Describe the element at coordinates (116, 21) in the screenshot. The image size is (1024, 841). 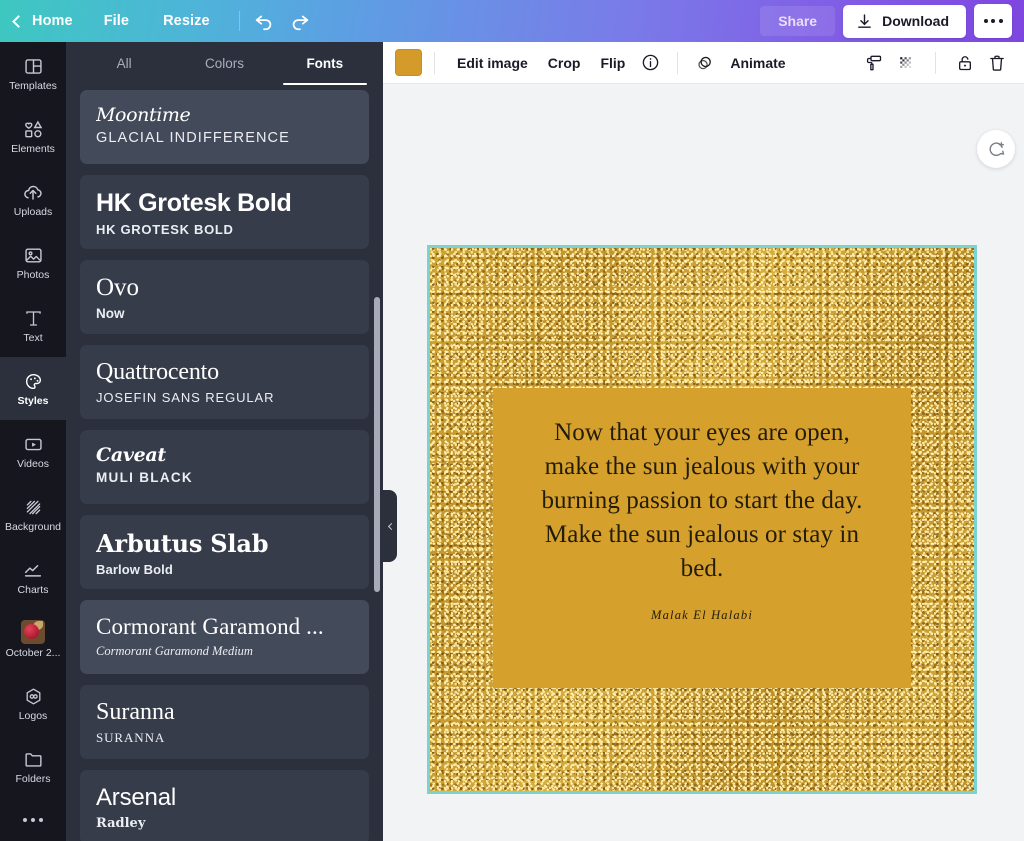
I see `menu-file: File` at that location.